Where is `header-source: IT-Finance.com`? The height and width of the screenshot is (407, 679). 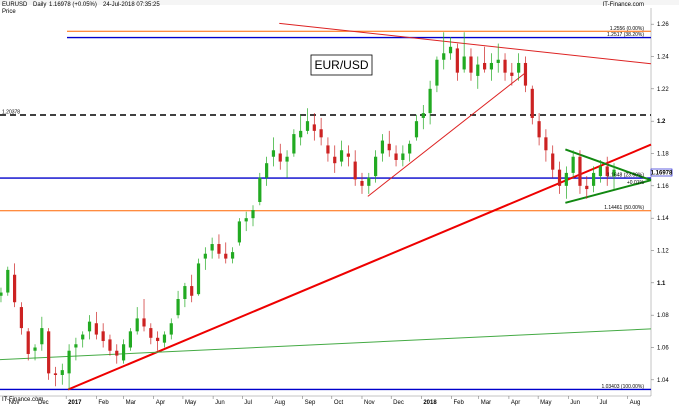 header-source: IT-Finance.com is located at coordinates (623, 5).